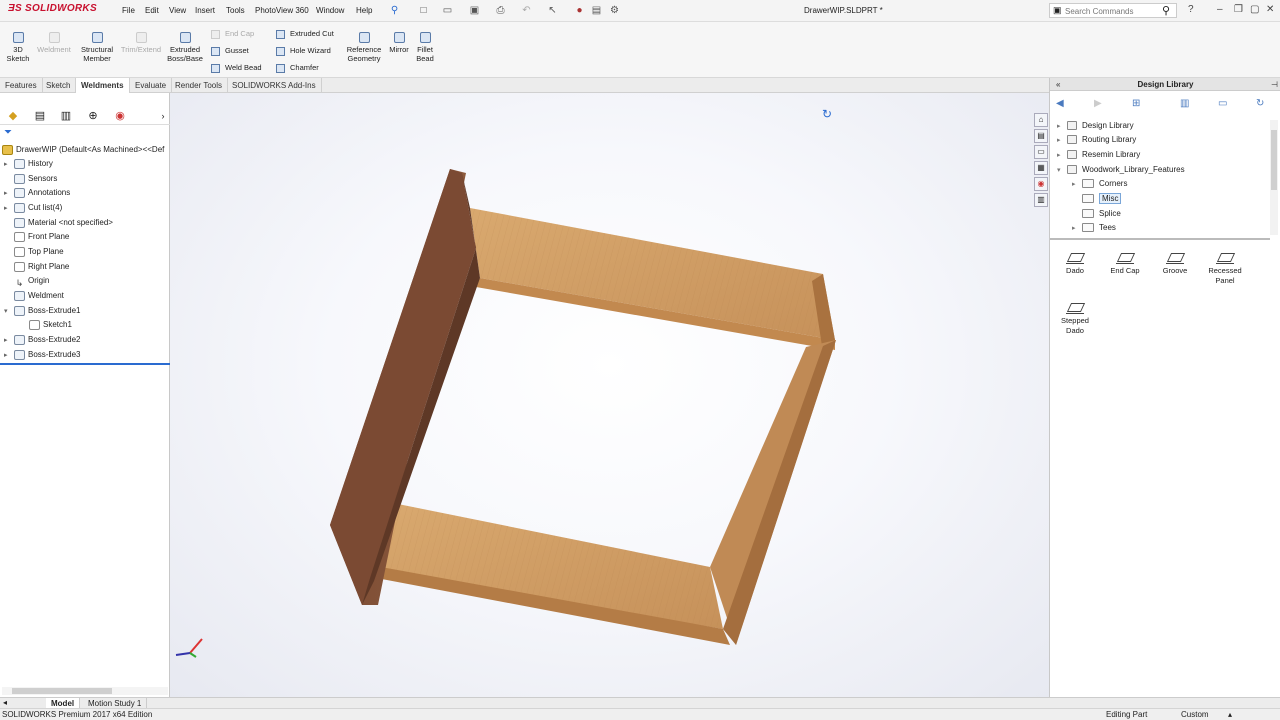 The width and height of the screenshot is (1280, 720). I want to click on tree-item-sketch1: Sketch1, so click(45, 325).